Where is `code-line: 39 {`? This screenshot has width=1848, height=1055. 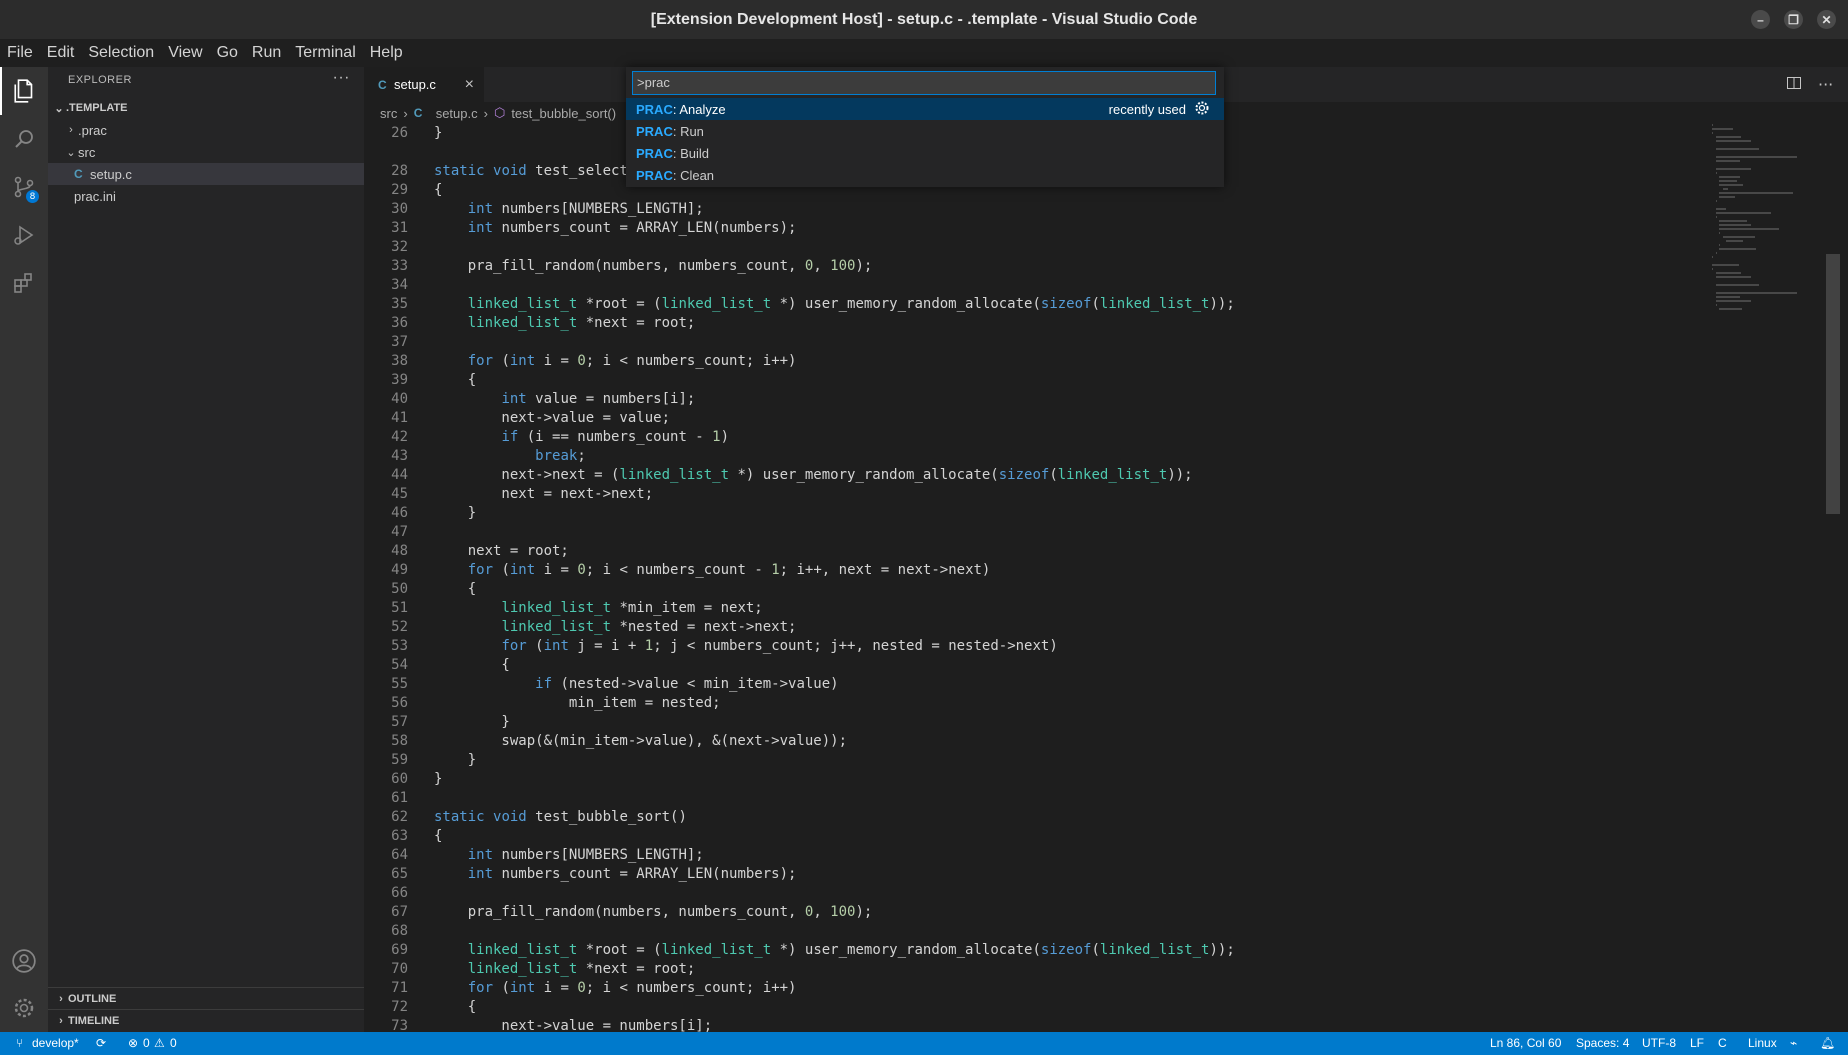
code-line: 39 { is located at coordinates (1034, 380).